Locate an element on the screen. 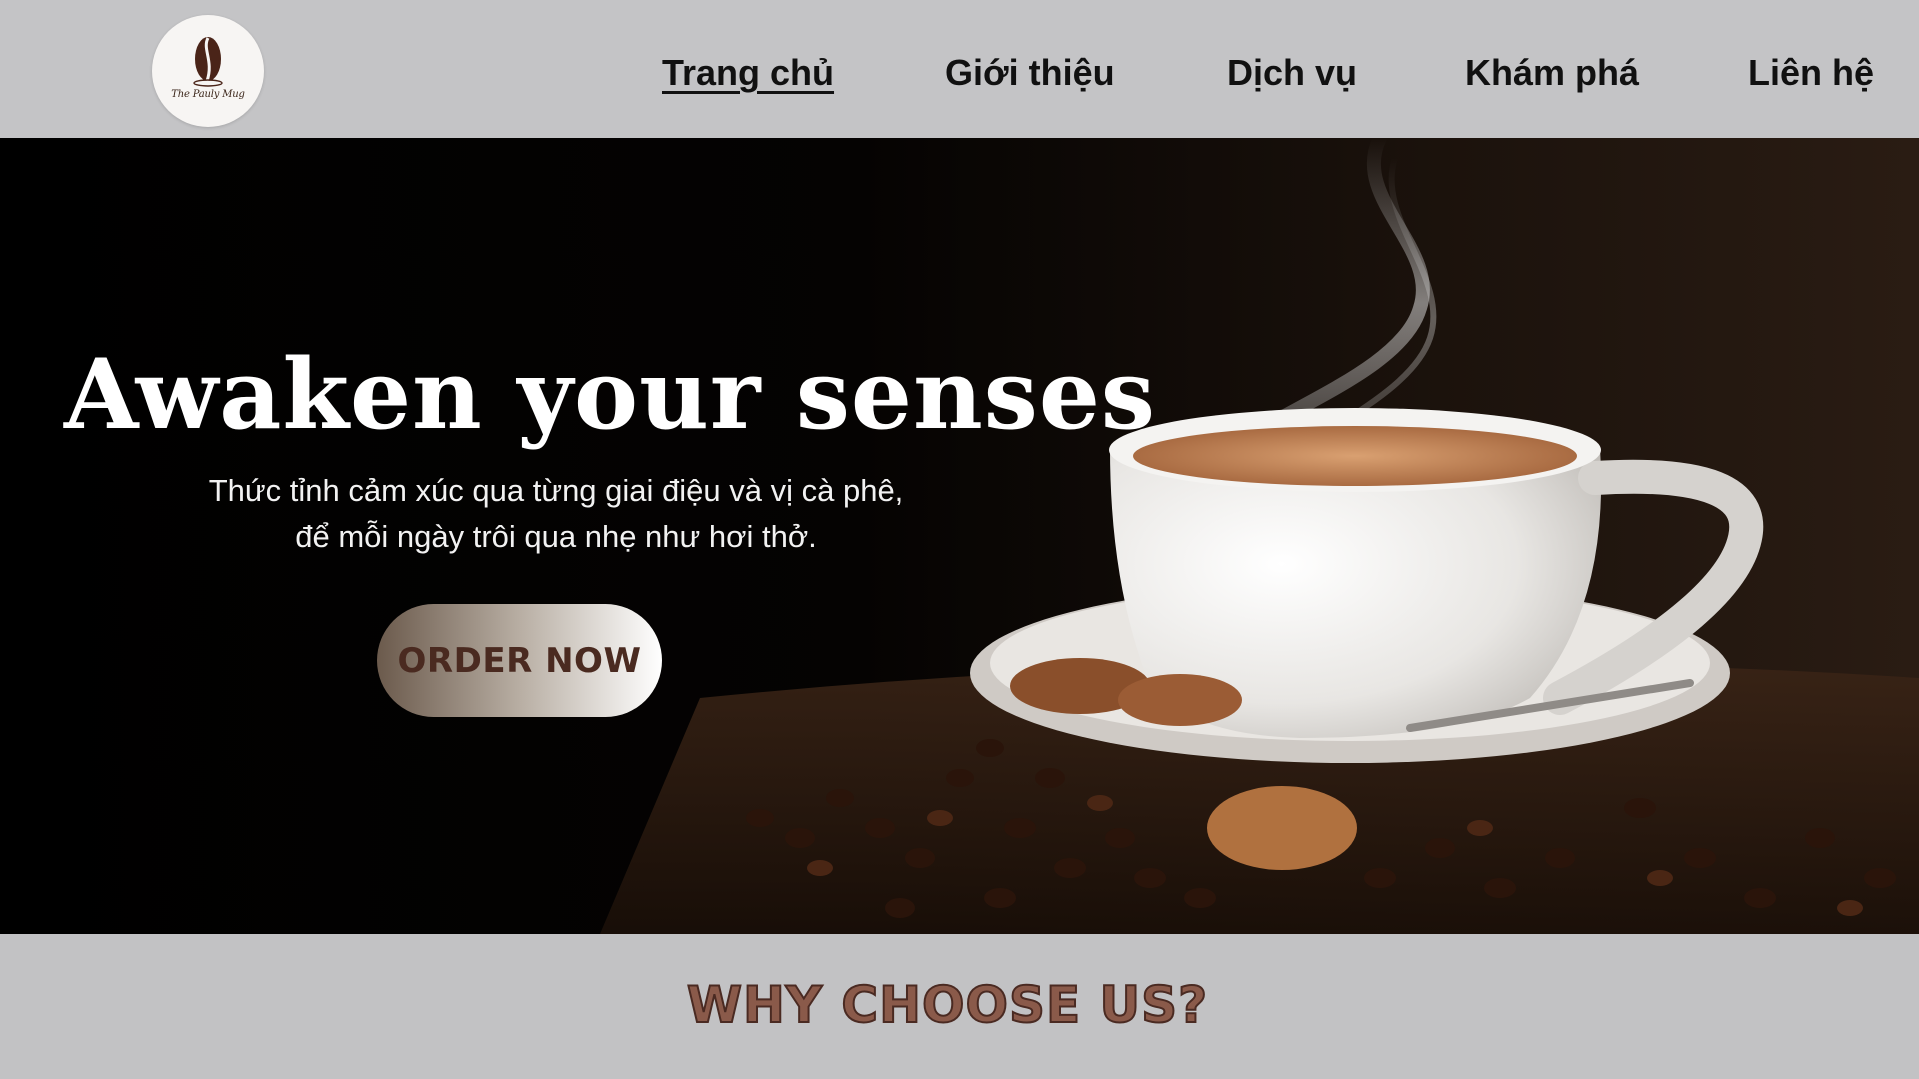 This screenshot has width=1919, height=1079. order-now-button: ORDER NOW is located at coordinates (519, 660).